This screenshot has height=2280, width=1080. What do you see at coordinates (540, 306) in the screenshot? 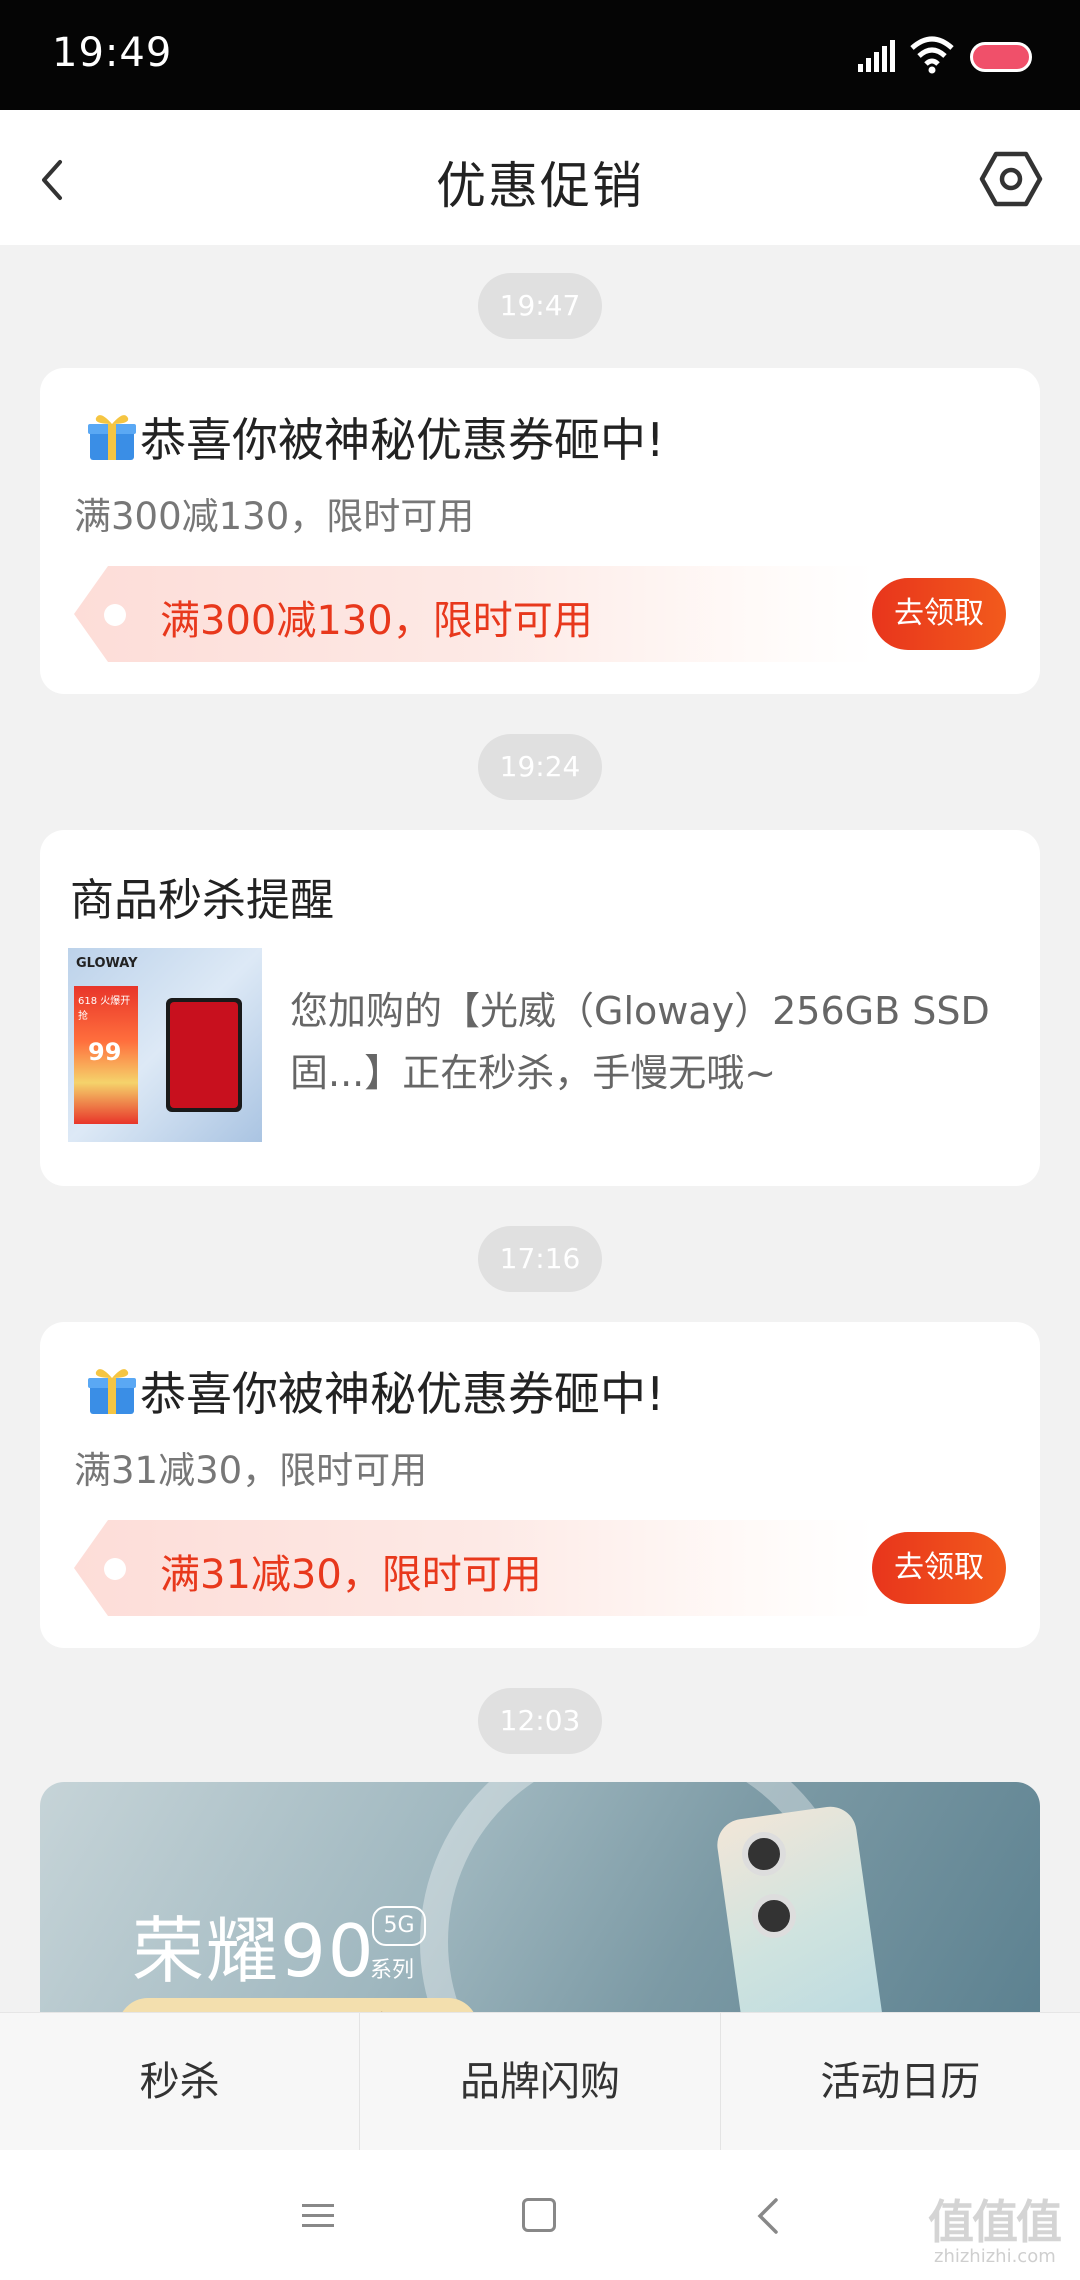
I see `time-pill: 19:47` at bounding box center [540, 306].